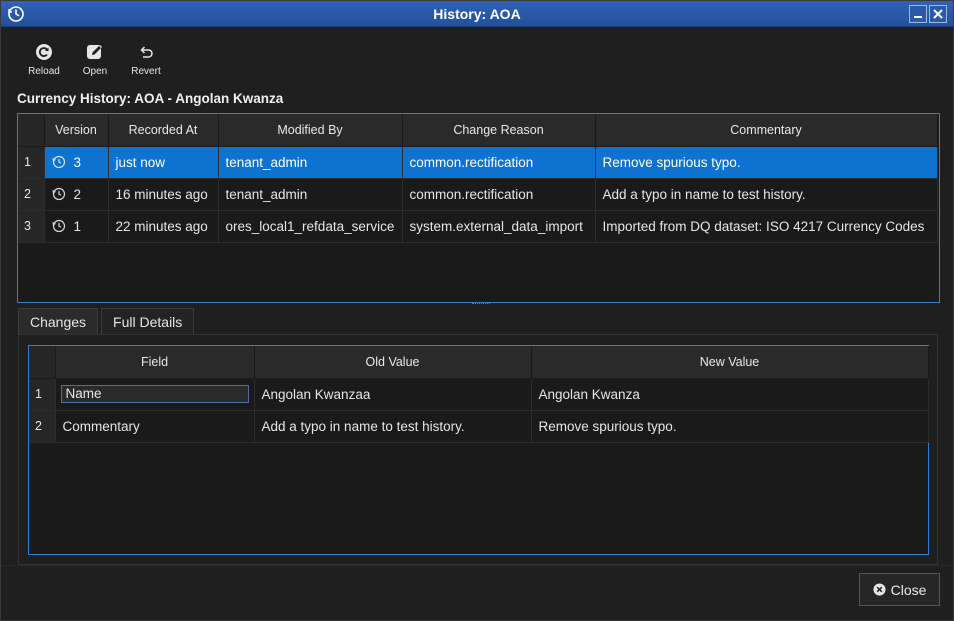  What do you see at coordinates (918, 17) in the screenshot?
I see `minimize-icon` at bounding box center [918, 17].